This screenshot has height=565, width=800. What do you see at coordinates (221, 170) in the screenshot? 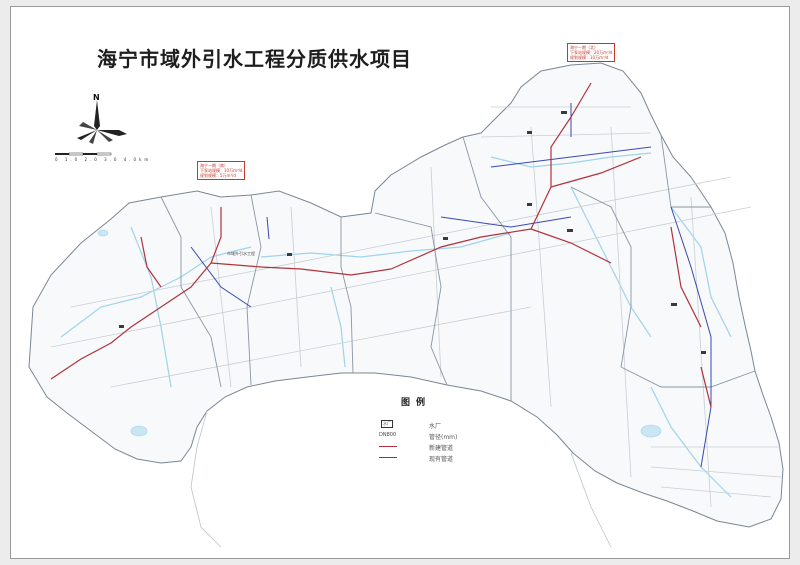
I see `pump-callout-south: 海宁一期（南） 下泵站规模：10万m³/d 规划规模：5万m³/d` at bounding box center [221, 170].